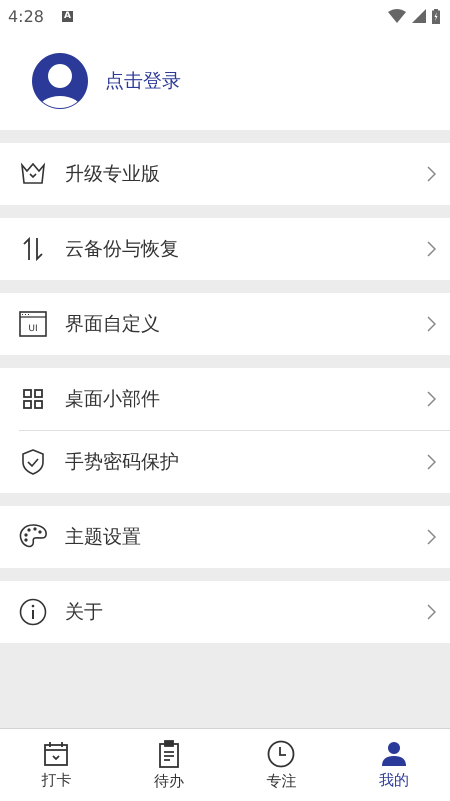 The width and height of the screenshot is (450, 801). I want to click on battery-icon, so click(436, 16).